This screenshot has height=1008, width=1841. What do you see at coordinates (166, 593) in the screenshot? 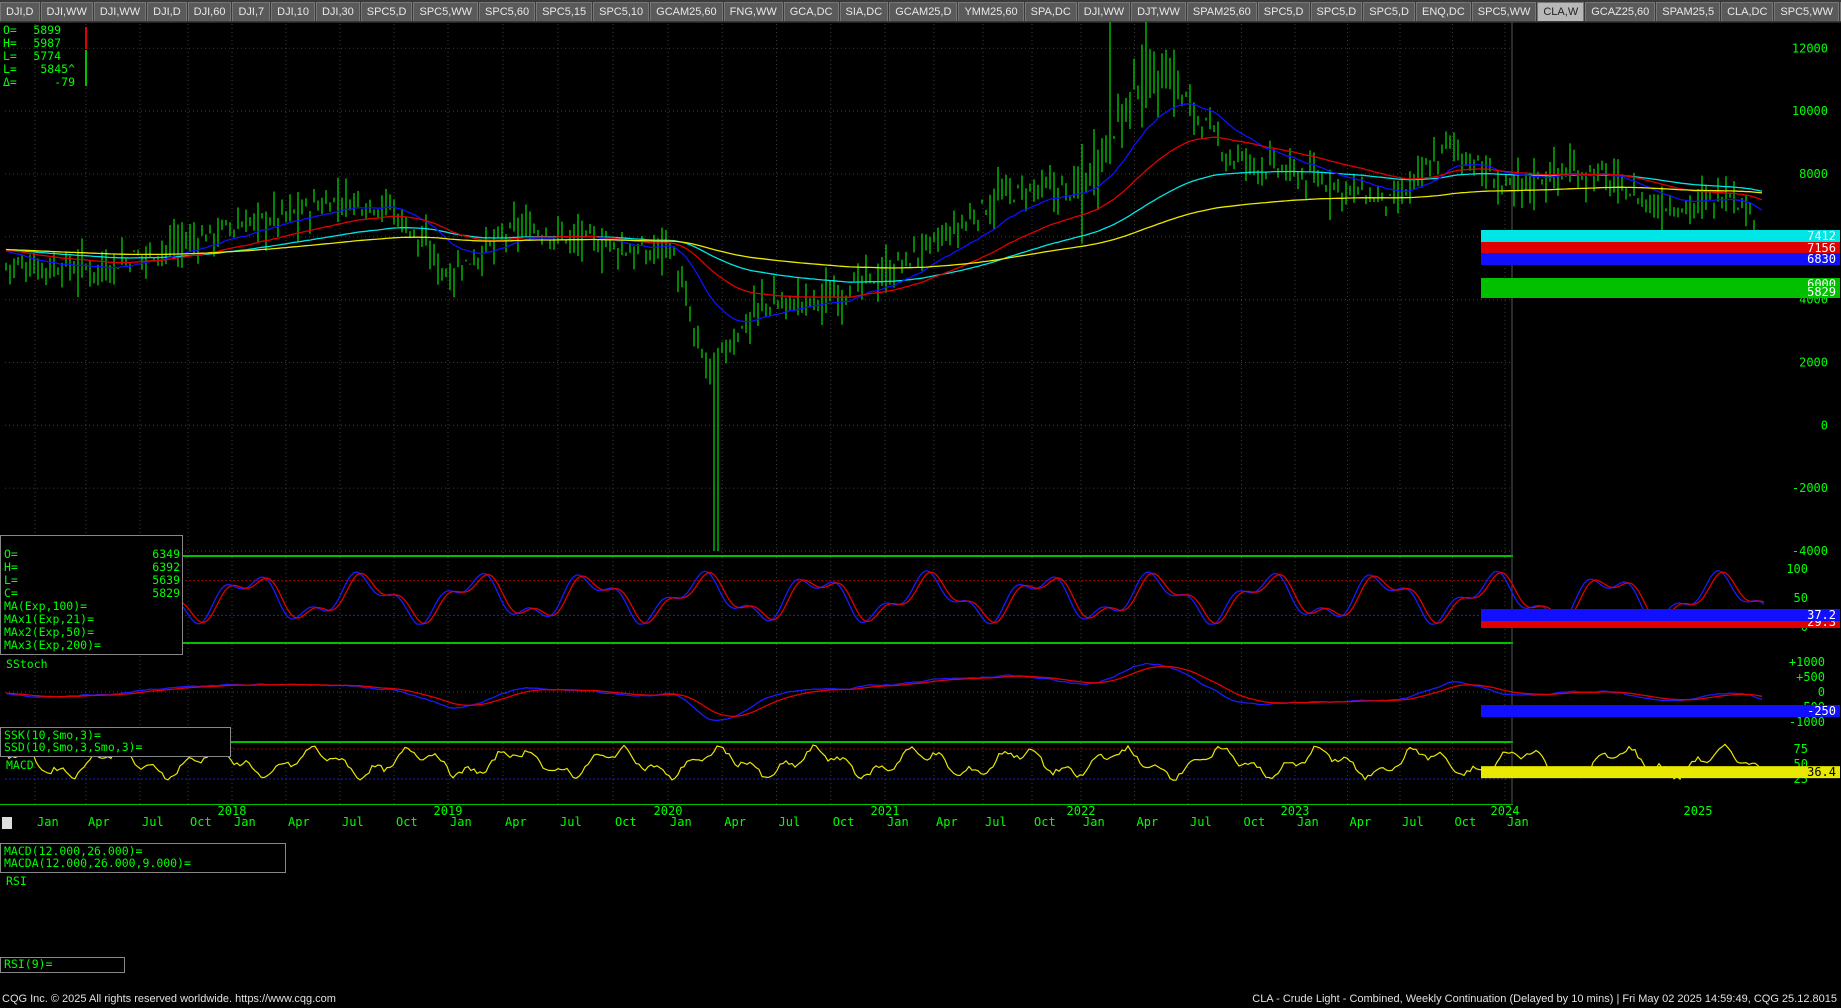
I see `cursor-close-value: 5829` at bounding box center [166, 593].